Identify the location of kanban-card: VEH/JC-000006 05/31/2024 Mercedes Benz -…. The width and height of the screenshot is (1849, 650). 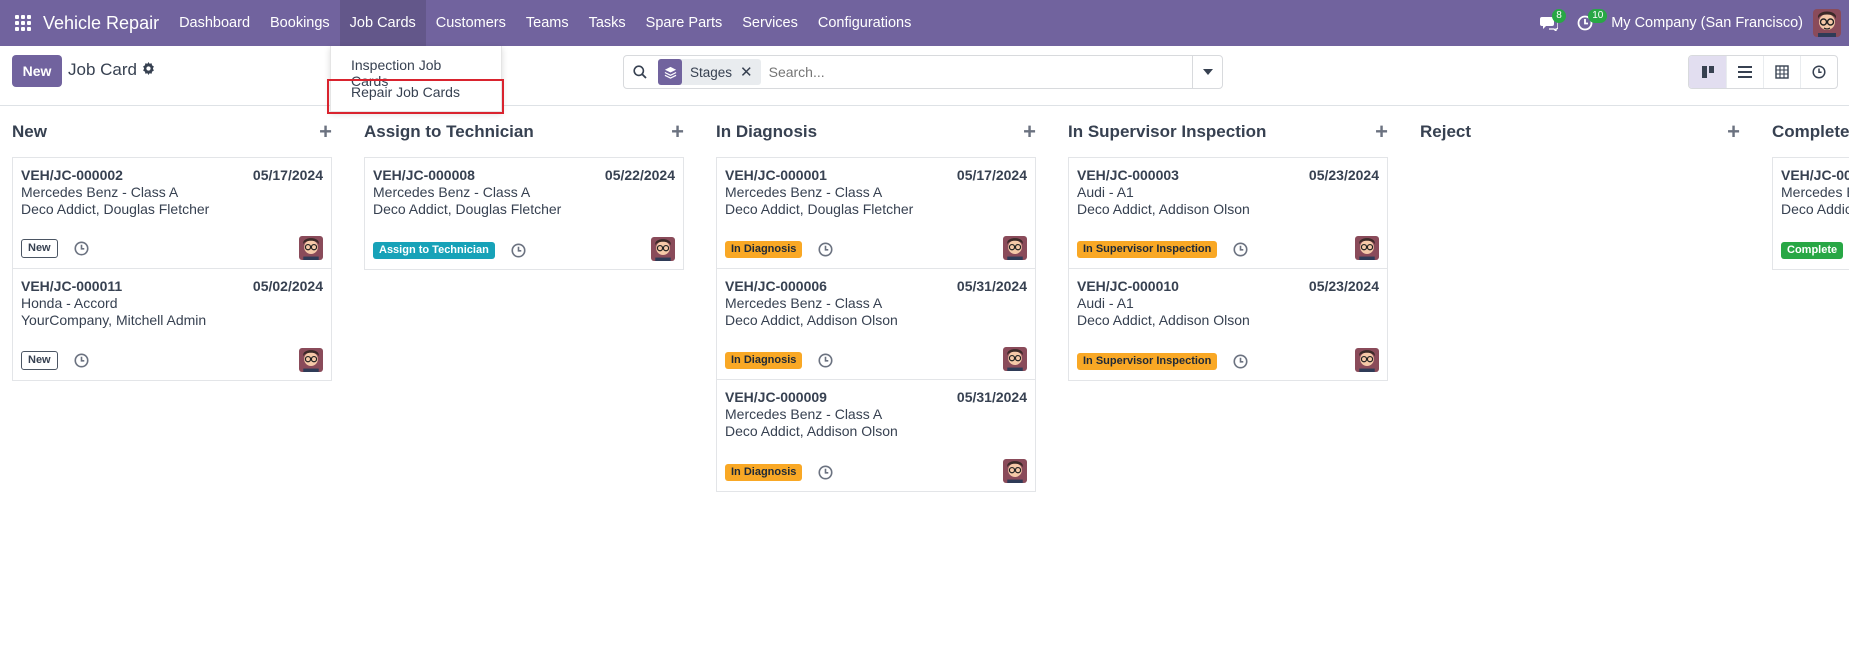
(876, 324).